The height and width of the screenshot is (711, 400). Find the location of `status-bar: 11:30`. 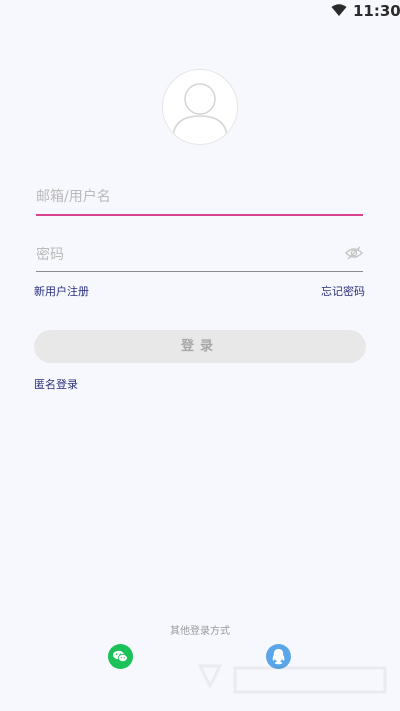

status-bar: 11:30 is located at coordinates (200, 12).